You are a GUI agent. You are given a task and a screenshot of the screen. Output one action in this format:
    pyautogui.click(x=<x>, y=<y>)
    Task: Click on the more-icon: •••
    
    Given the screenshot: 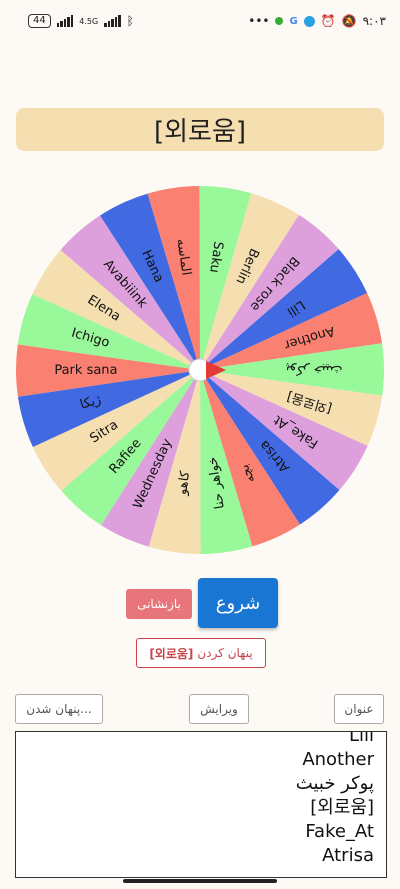 What is the action you would take?
    pyautogui.click(x=259, y=21)
    